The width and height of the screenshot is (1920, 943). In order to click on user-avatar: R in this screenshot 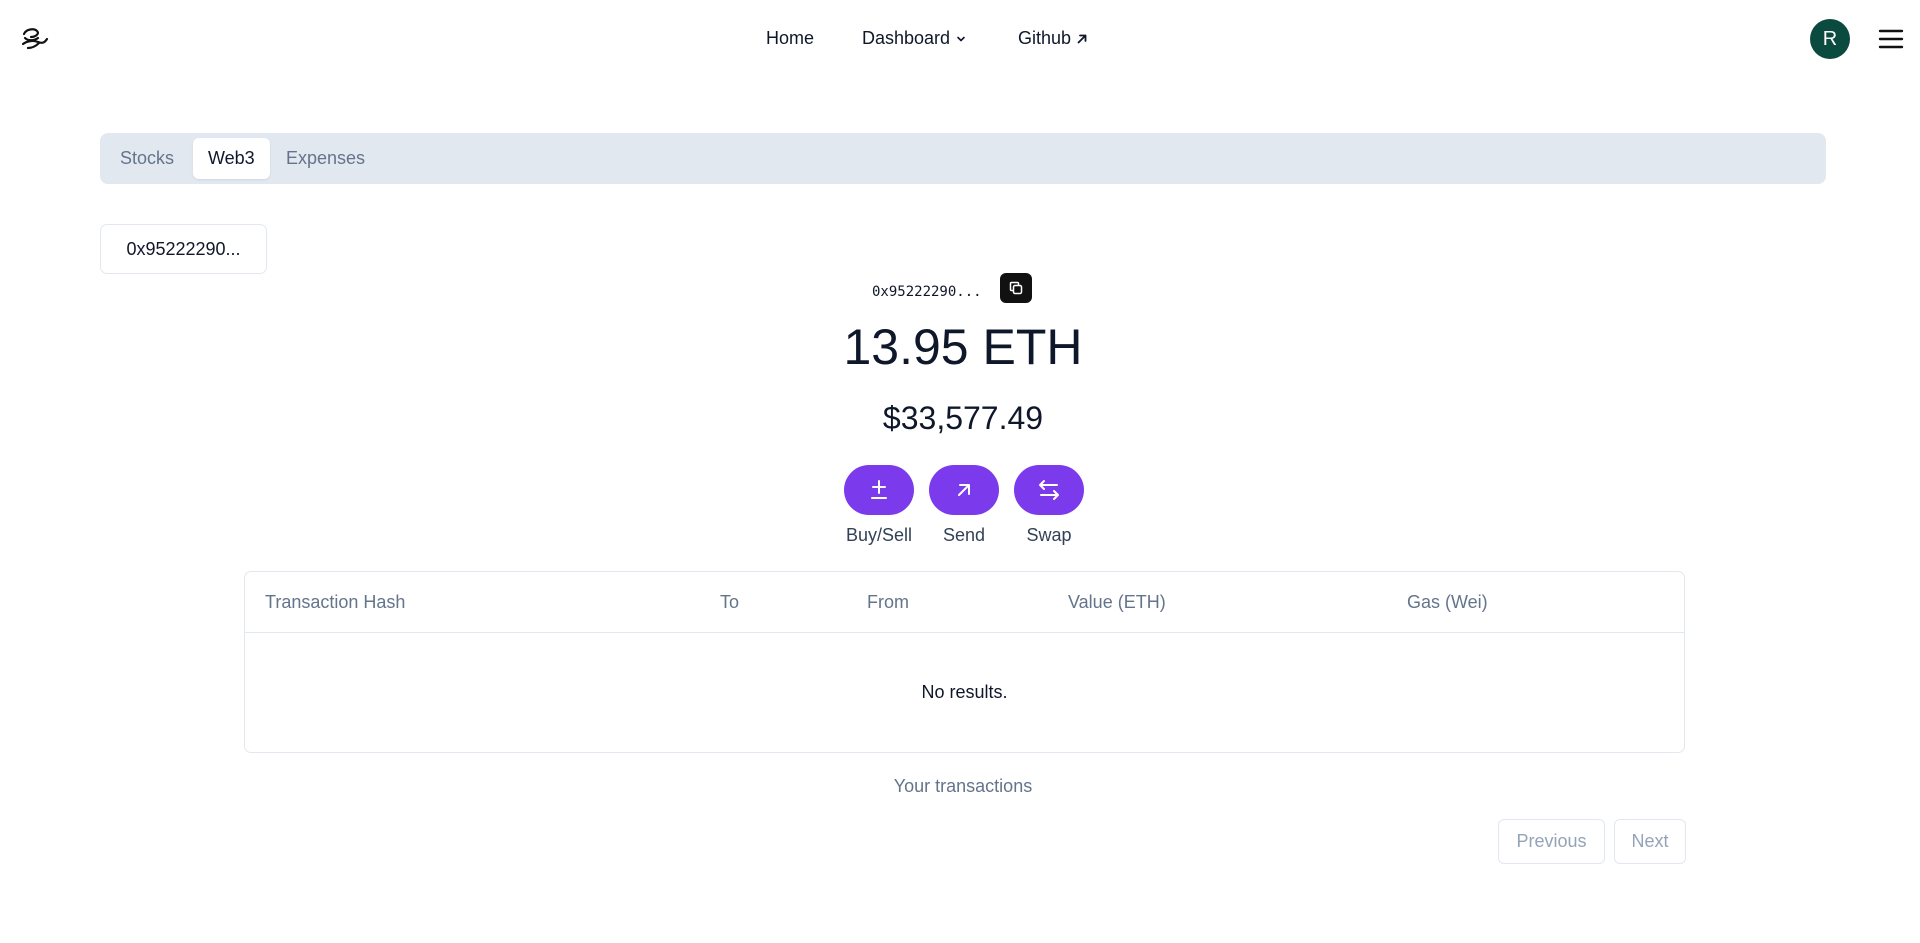, I will do `click(1830, 39)`.